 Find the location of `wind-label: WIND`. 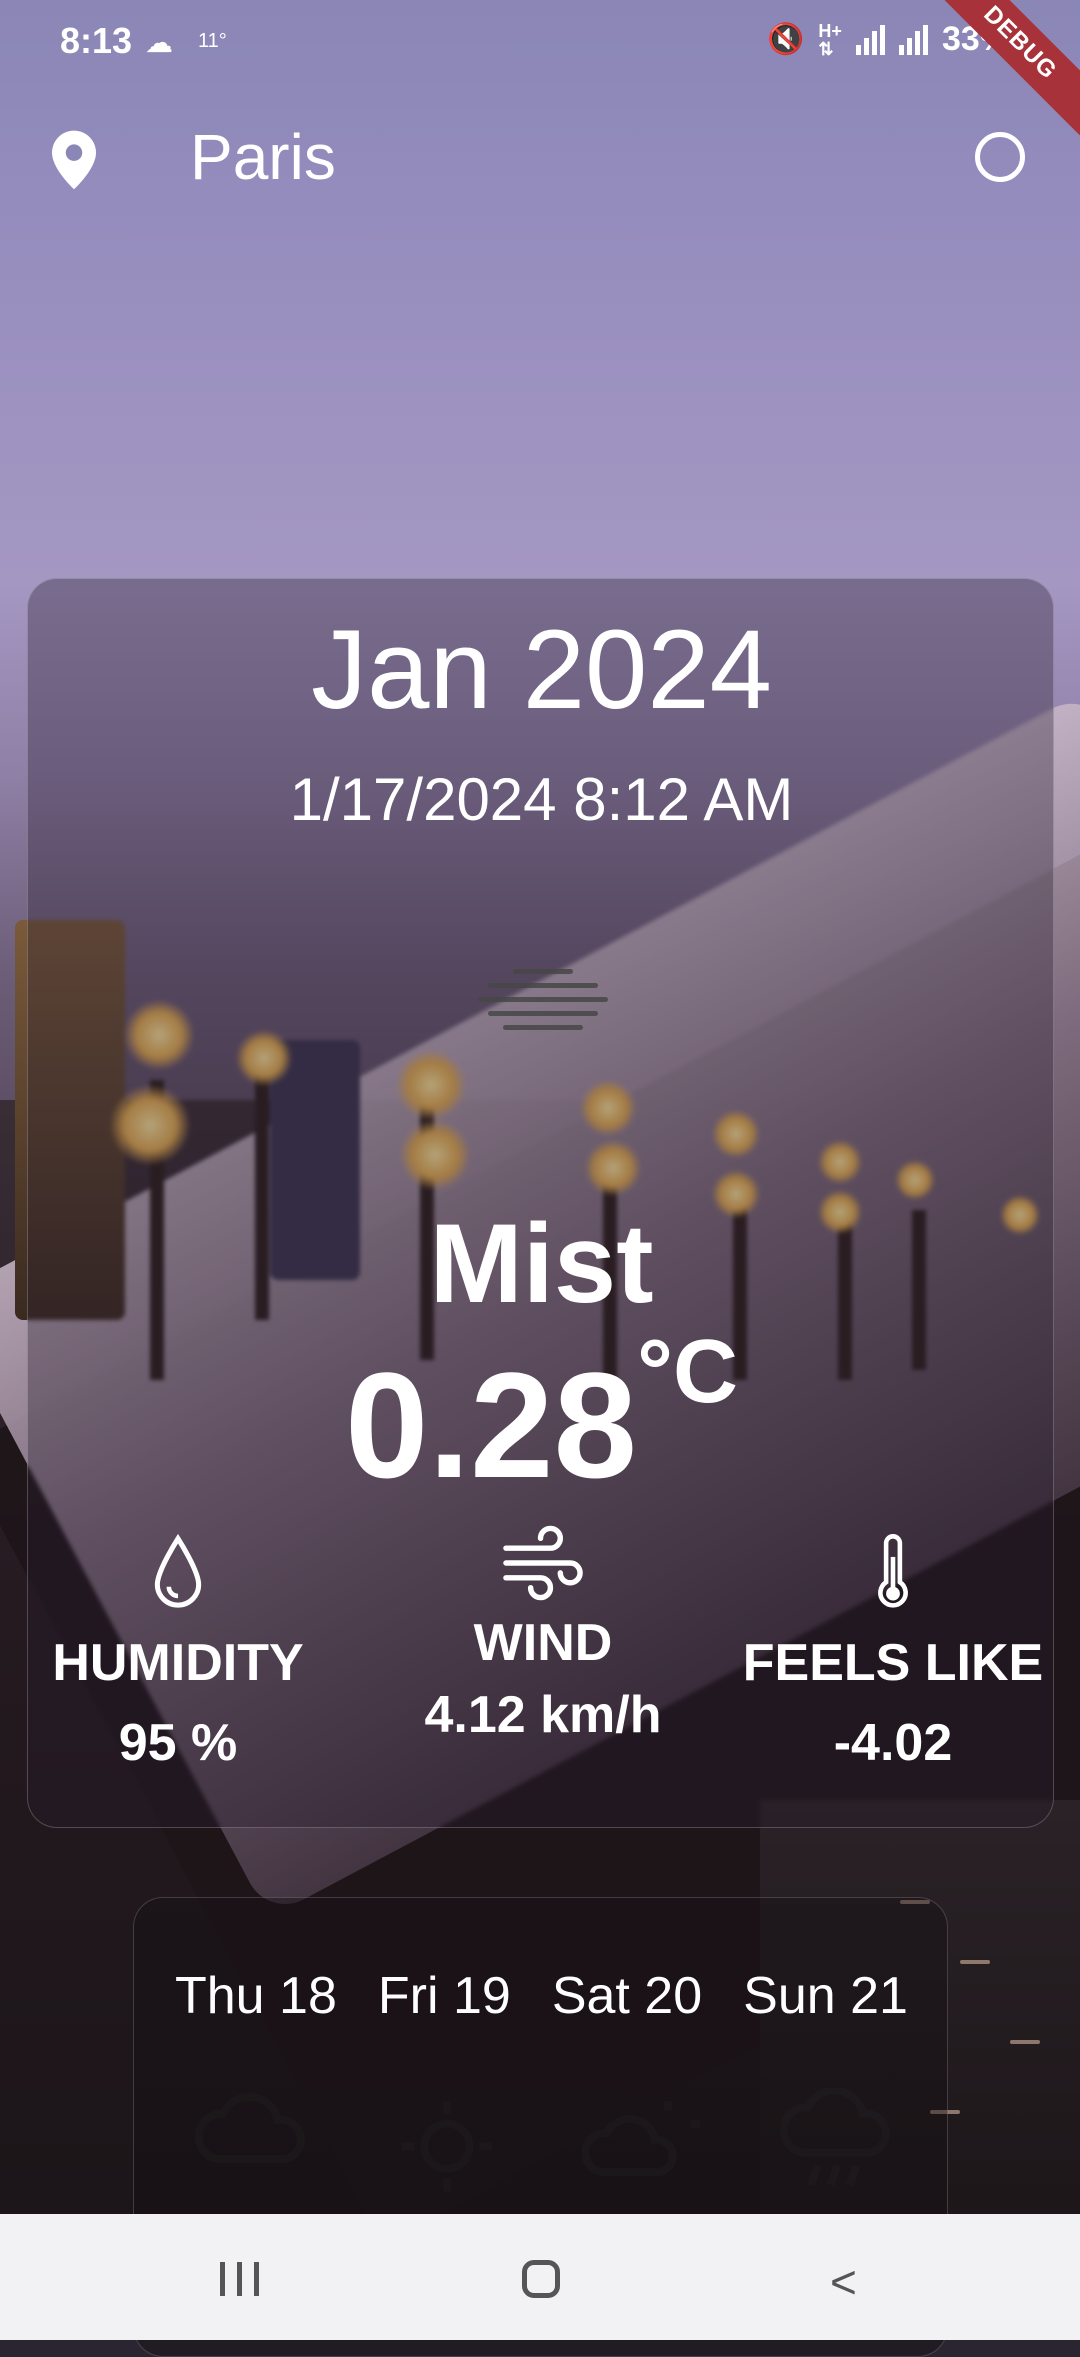

wind-label: WIND is located at coordinates (543, 1643).